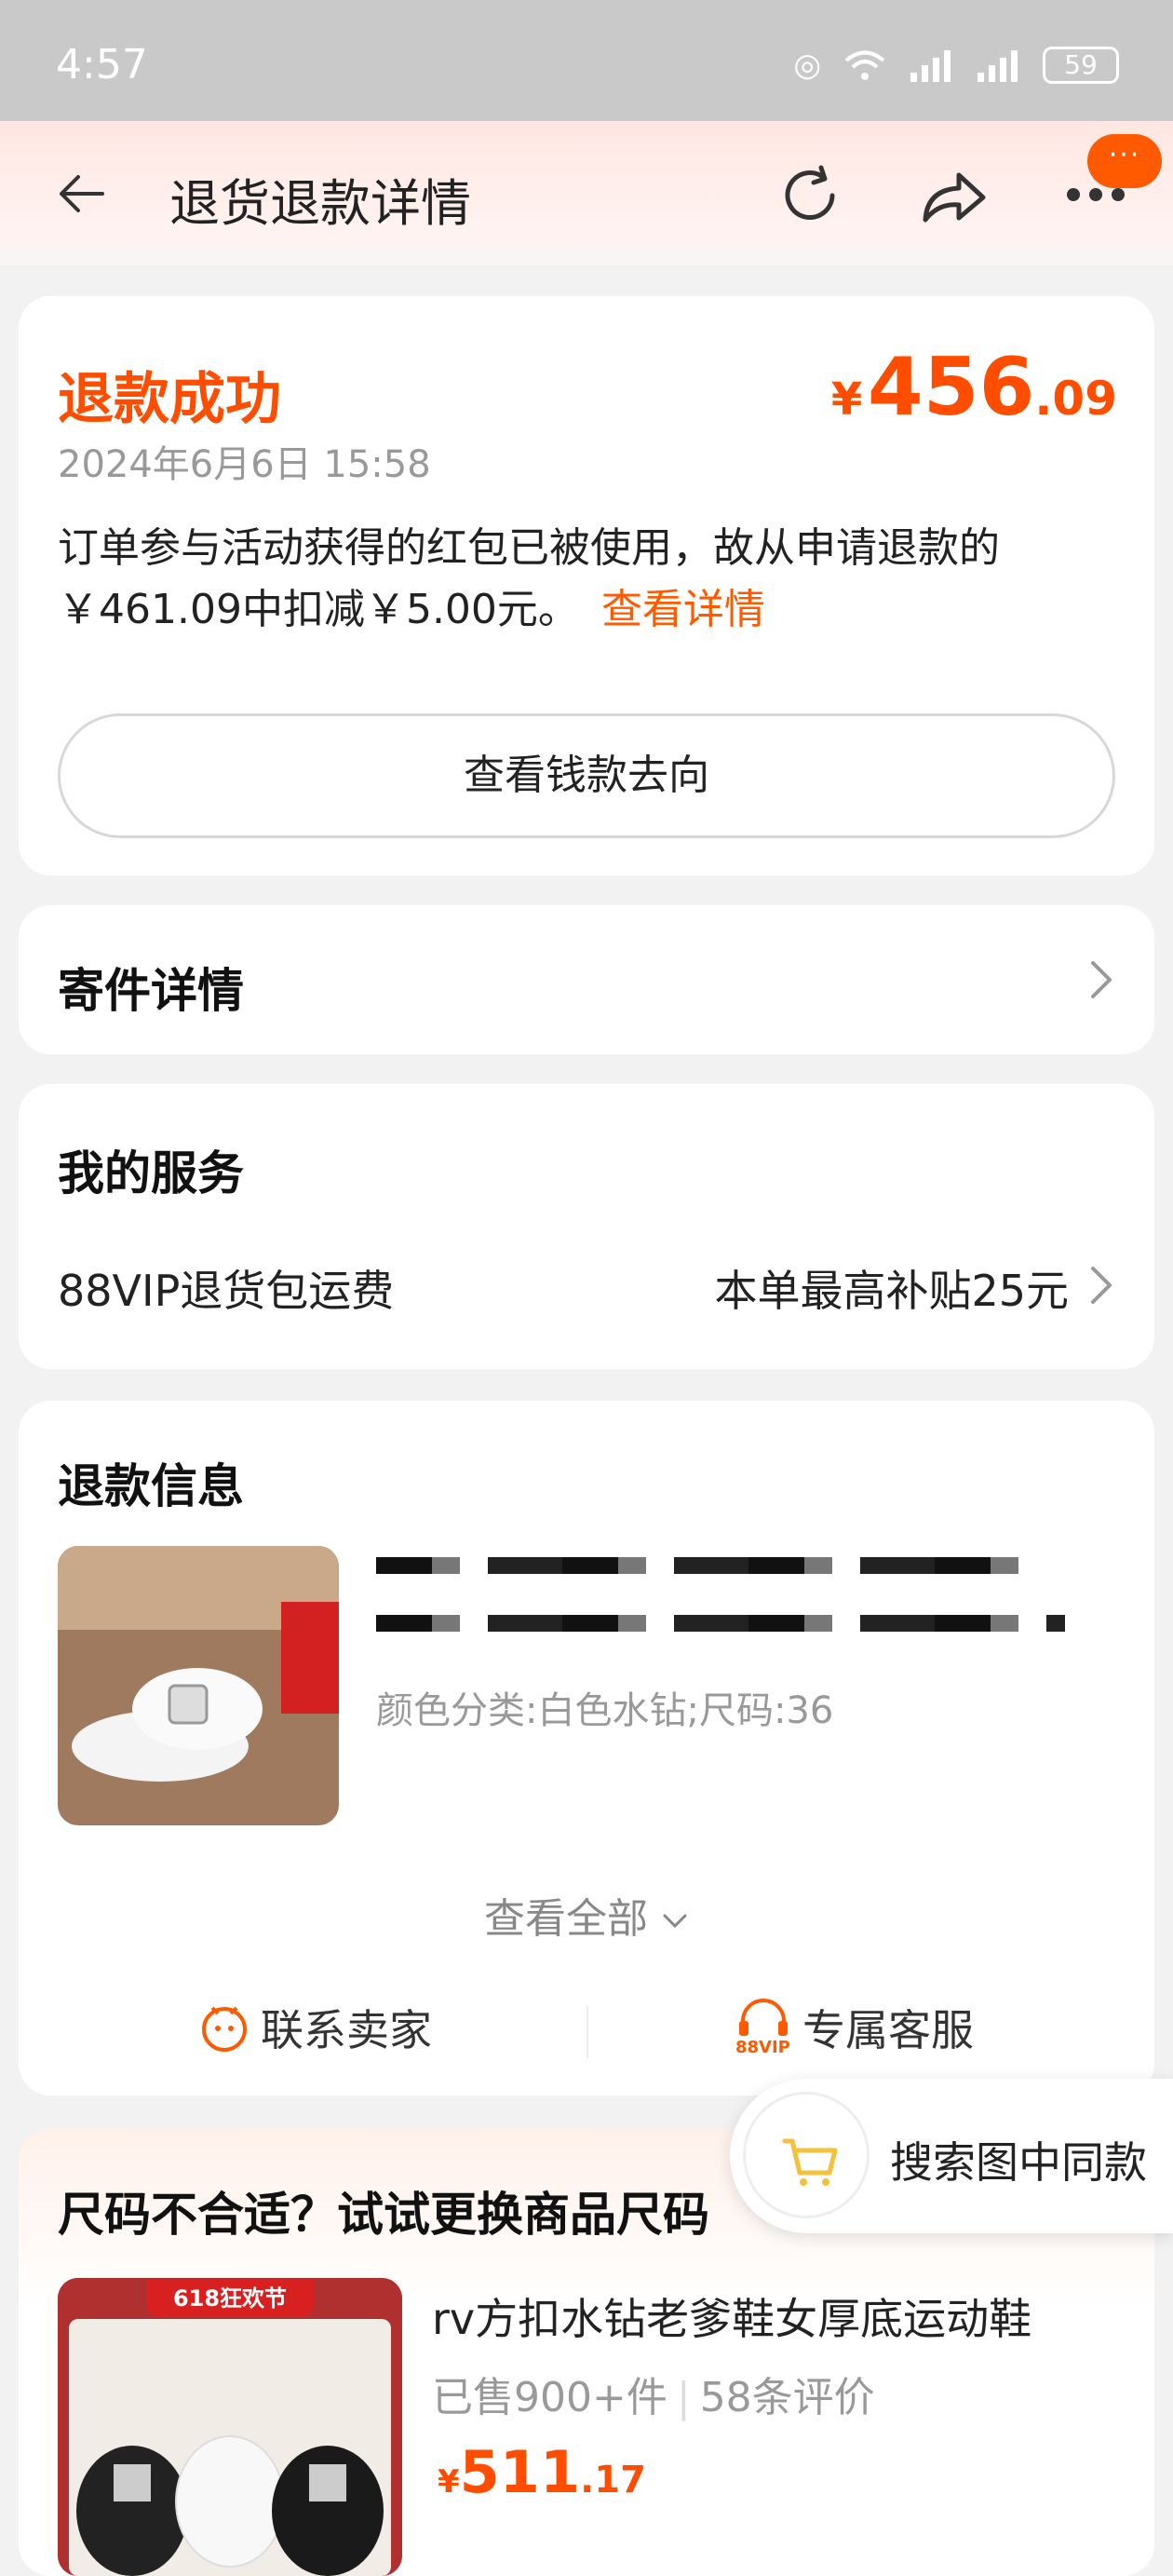  I want to click on recommended-product-name: rv方扣水钻老爹鞋女厚底运动鞋, so click(731, 2316).